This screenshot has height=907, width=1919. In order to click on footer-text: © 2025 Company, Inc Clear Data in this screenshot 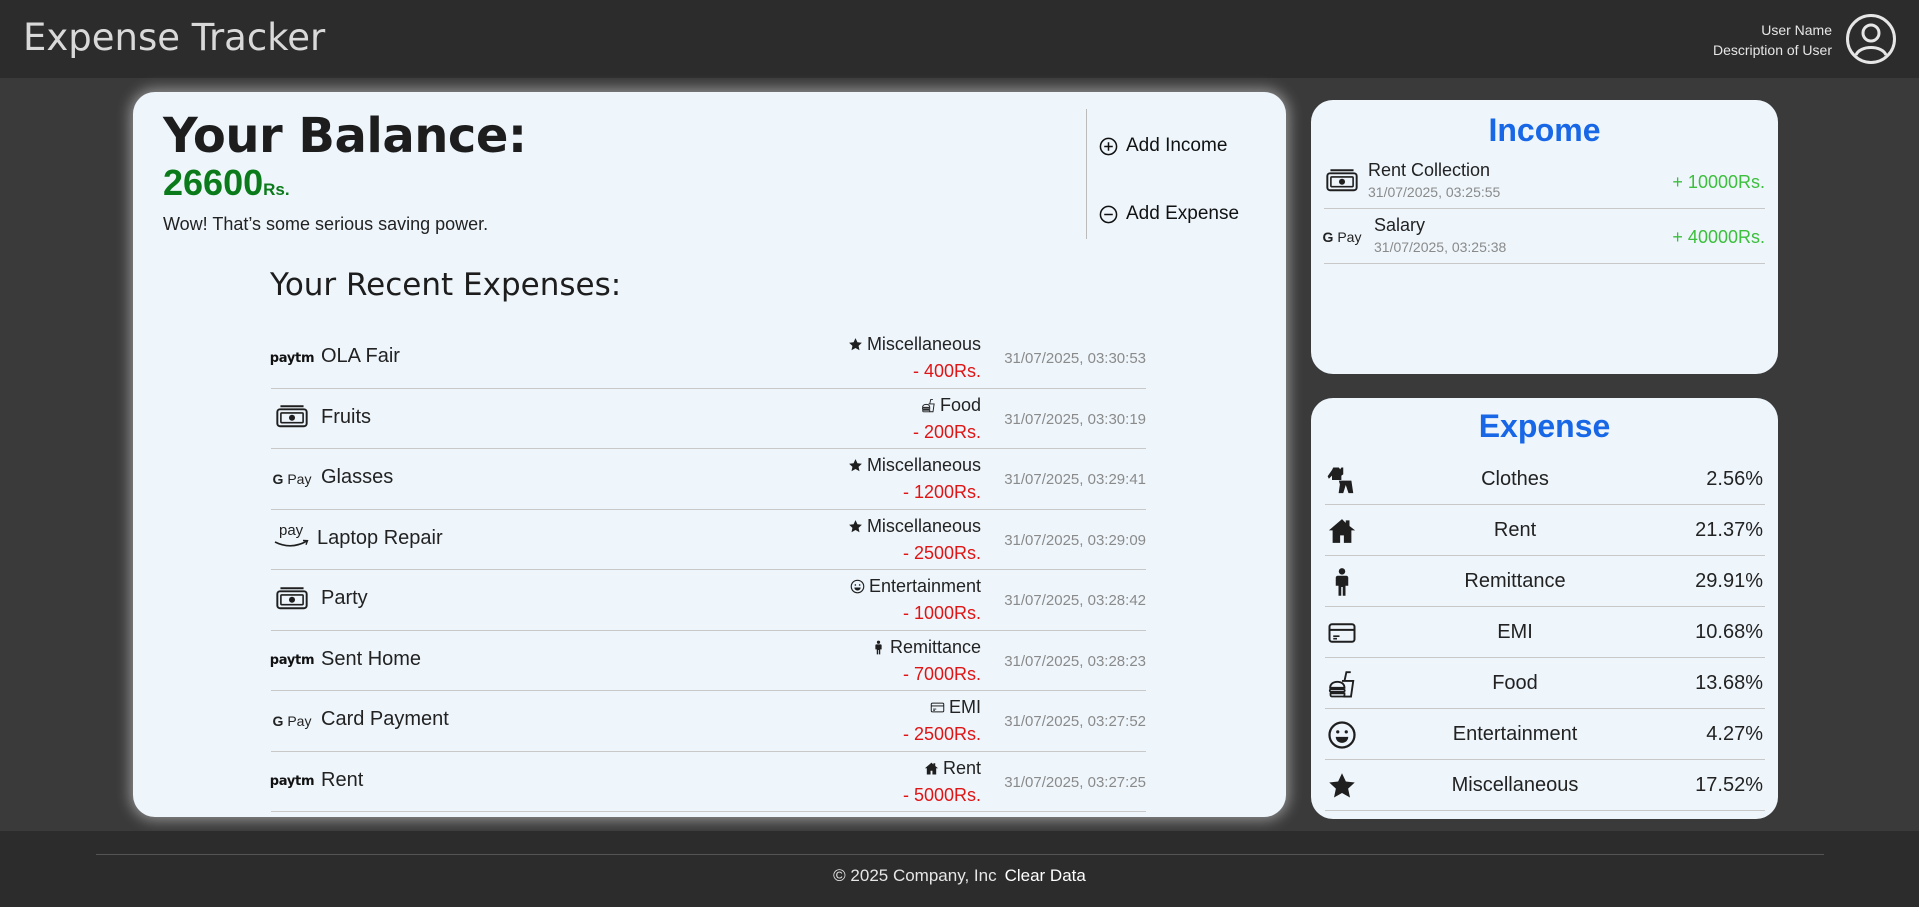, I will do `click(959, 876)`.